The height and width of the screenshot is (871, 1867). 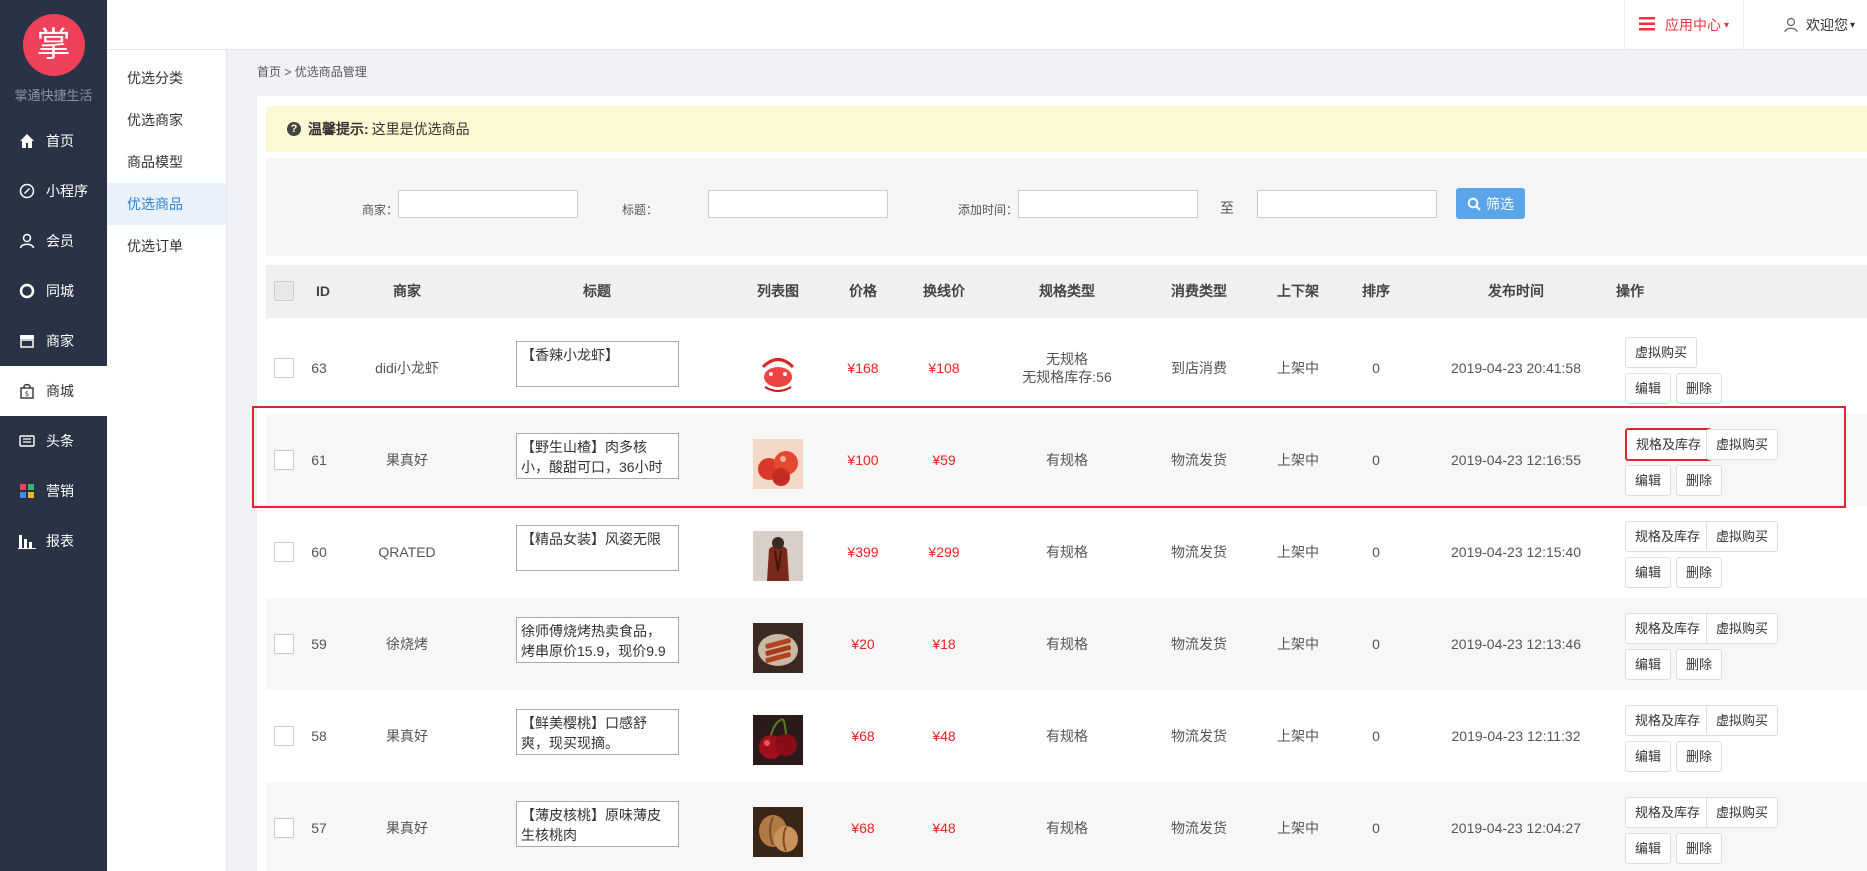 What do you see at coordinates (338, 129) in the screenshot?
I see `tip-label: 温馨提示:` at bounding box center [338, 129].